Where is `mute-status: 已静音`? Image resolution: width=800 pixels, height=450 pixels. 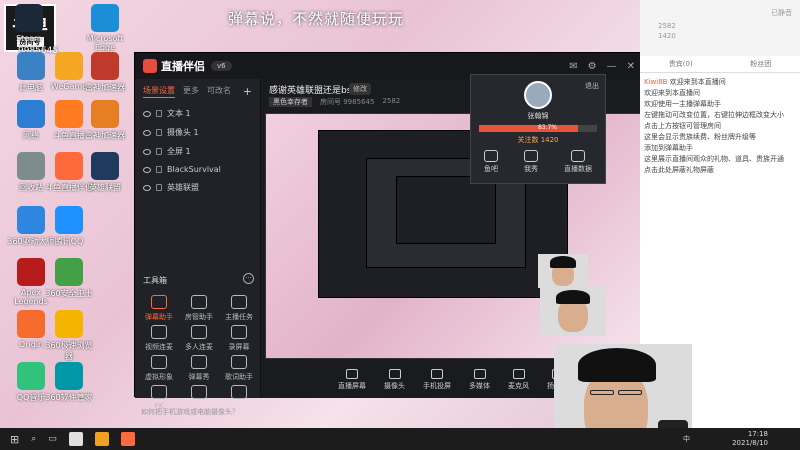 mute-status: 已静音 is located at coordinates (781, 13).